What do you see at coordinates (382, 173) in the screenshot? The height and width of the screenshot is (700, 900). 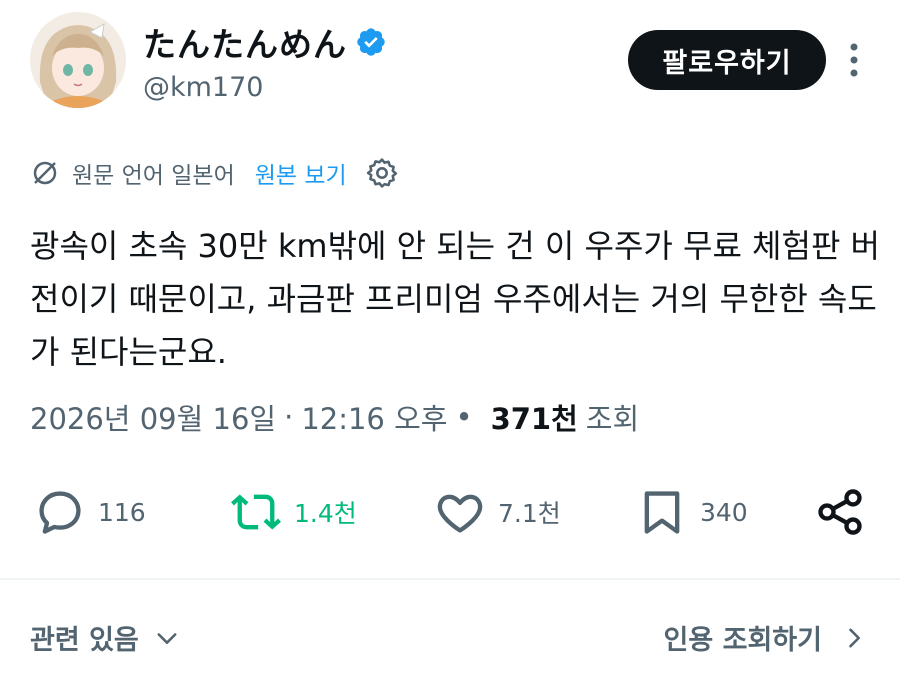 I see `gear-icon` at bounding box center [382, 173].